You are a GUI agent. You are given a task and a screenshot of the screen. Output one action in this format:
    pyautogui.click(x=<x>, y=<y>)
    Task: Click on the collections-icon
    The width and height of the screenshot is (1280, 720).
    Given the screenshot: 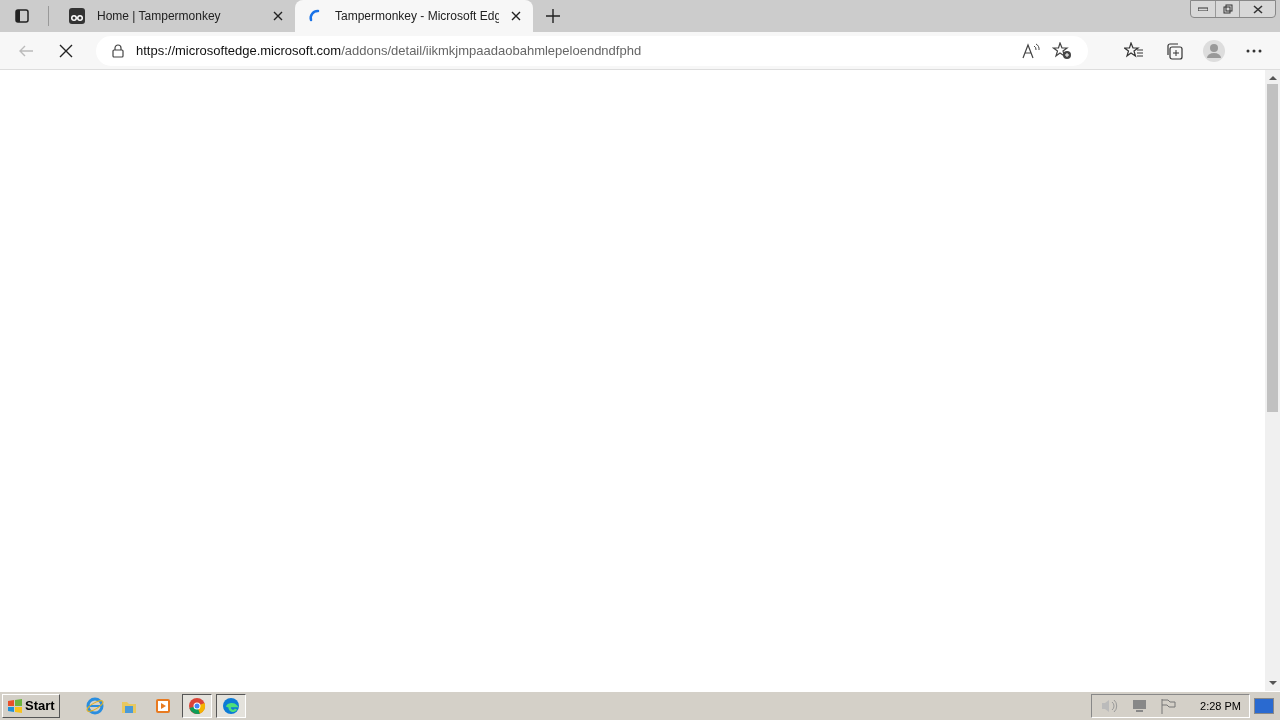 What is the action you would take?
    pyautogui.click(x=1174, y=50)
    